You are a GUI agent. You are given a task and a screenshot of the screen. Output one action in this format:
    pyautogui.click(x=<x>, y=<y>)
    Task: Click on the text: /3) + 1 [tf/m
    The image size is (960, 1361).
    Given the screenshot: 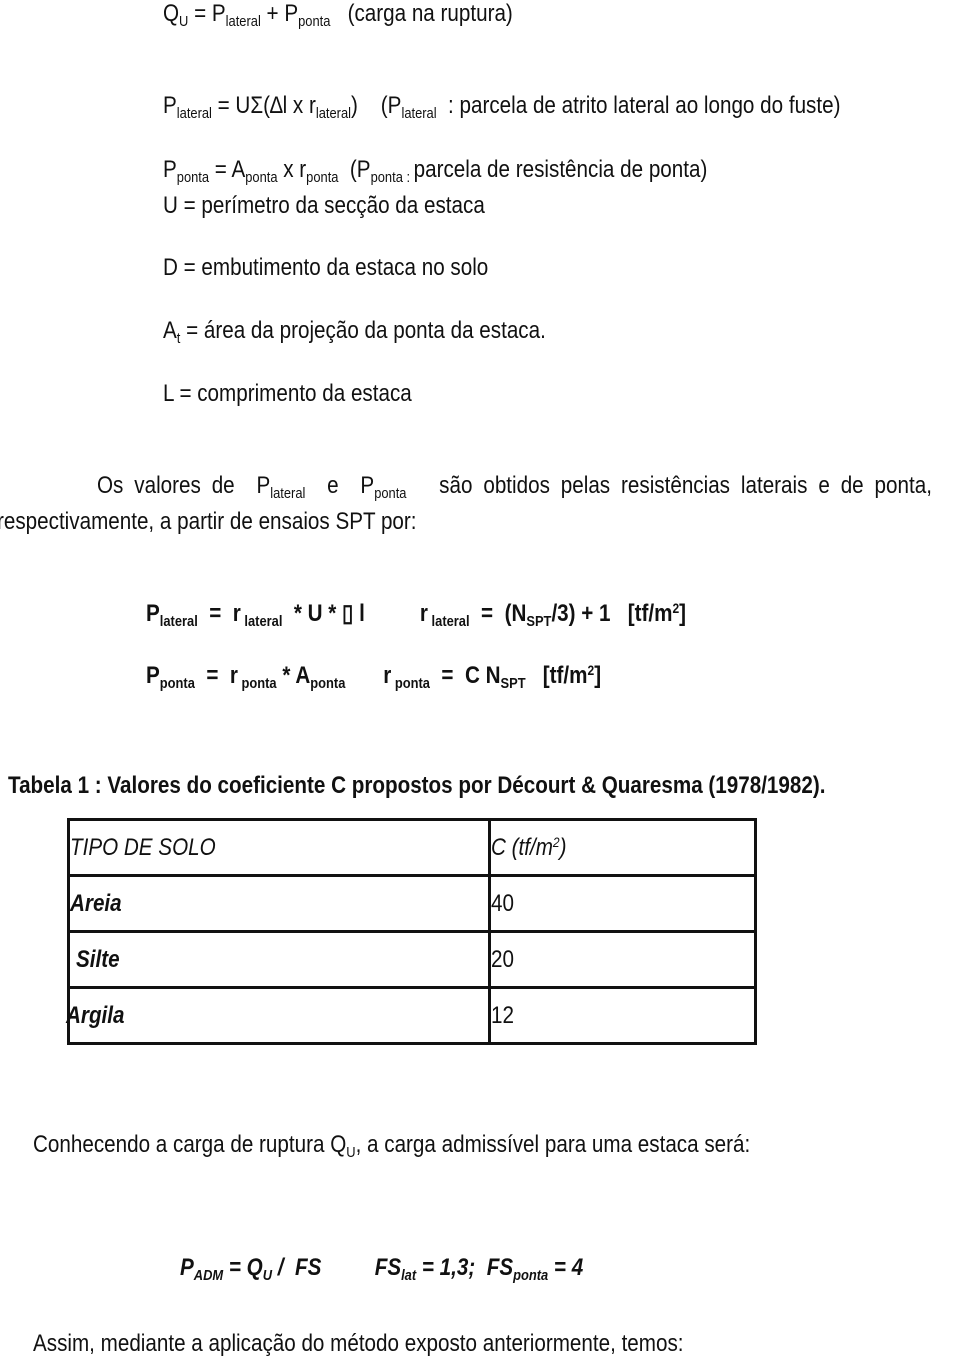 What is the action you would take?
    pyautogui.click(x=612, y=613)
    